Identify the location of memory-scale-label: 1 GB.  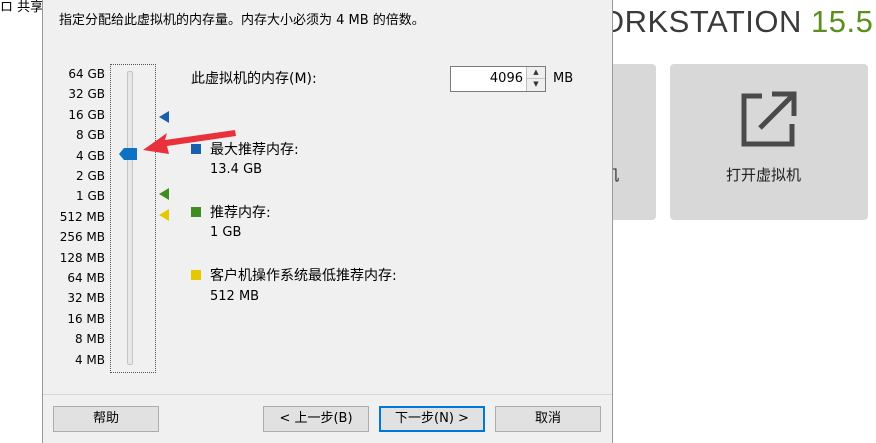
(90, 196).